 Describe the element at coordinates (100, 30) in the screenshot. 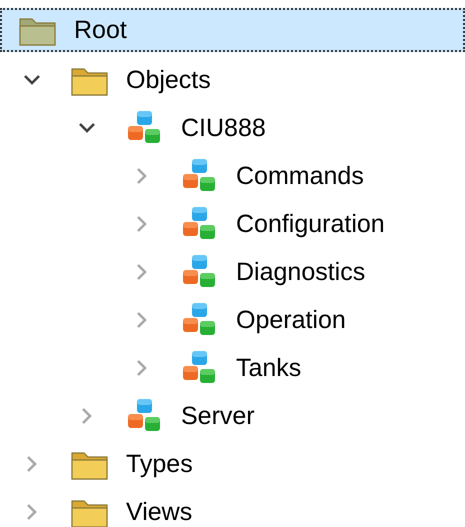

I see `item-label: Root` at that location.